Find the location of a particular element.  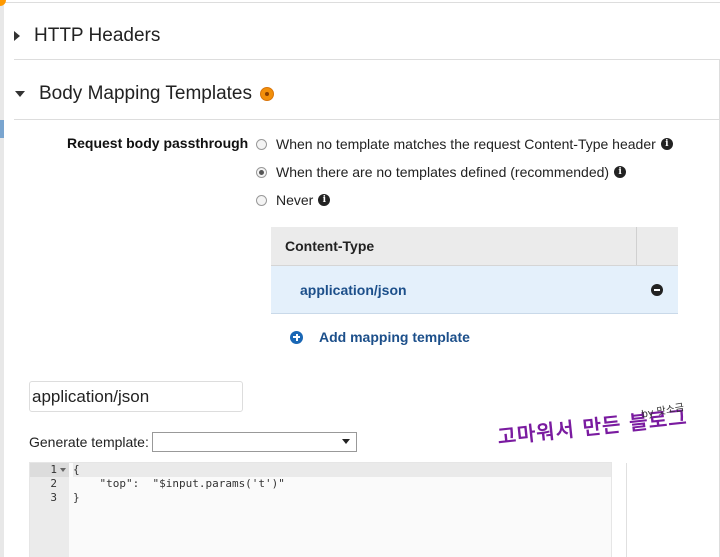

column-header-actions is located at coordinates (657, 246).